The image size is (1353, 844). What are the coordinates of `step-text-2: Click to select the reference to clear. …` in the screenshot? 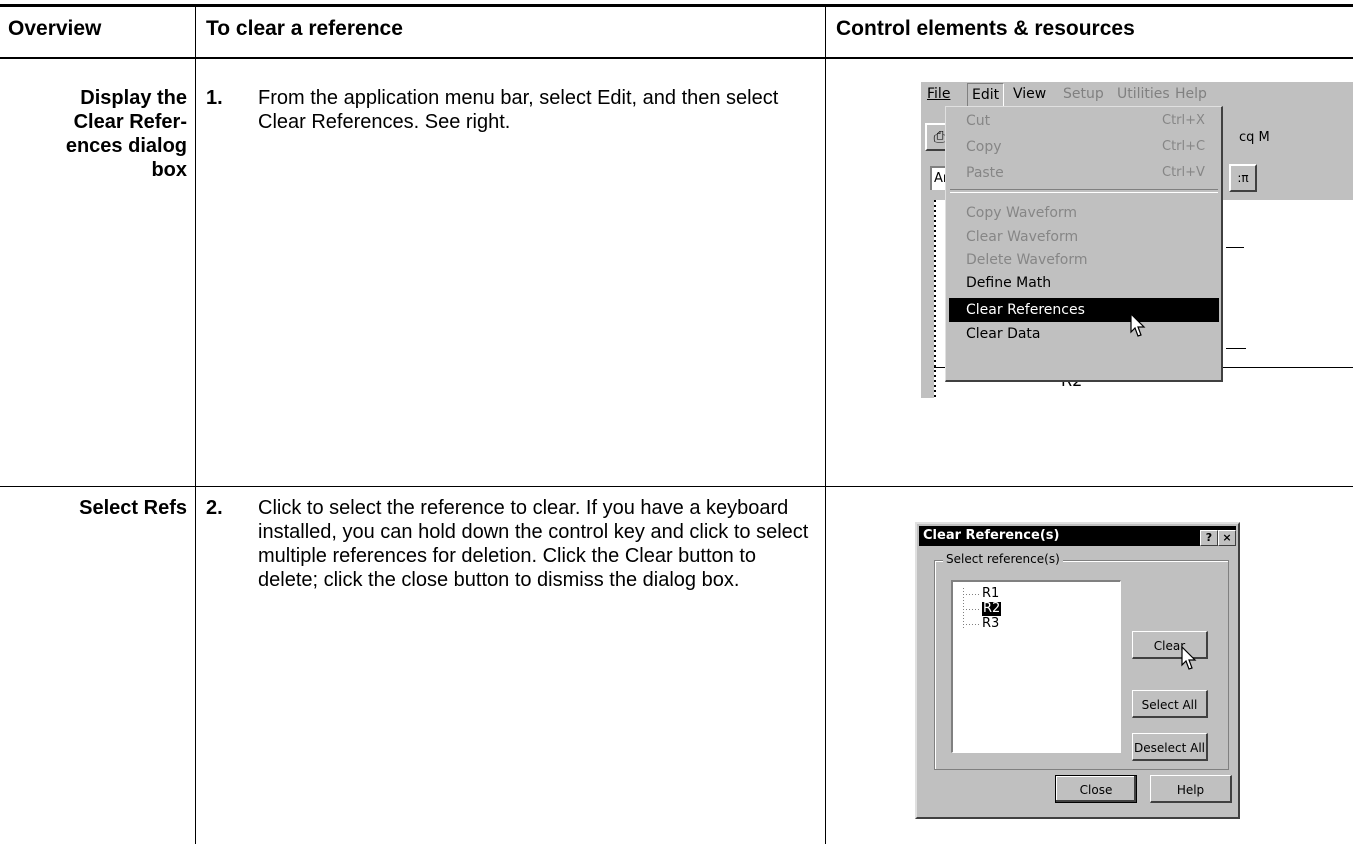 It's located at (533, 544).